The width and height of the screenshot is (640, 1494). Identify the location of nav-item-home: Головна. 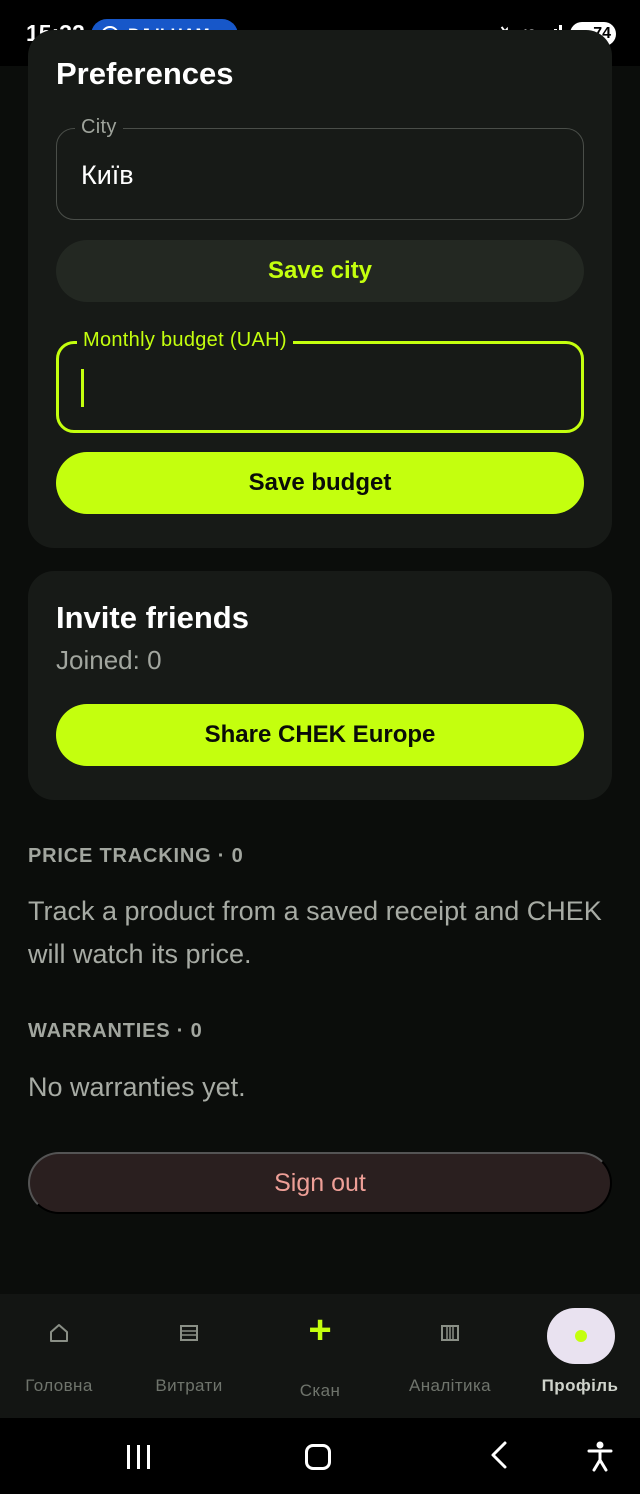
(61, 1356).